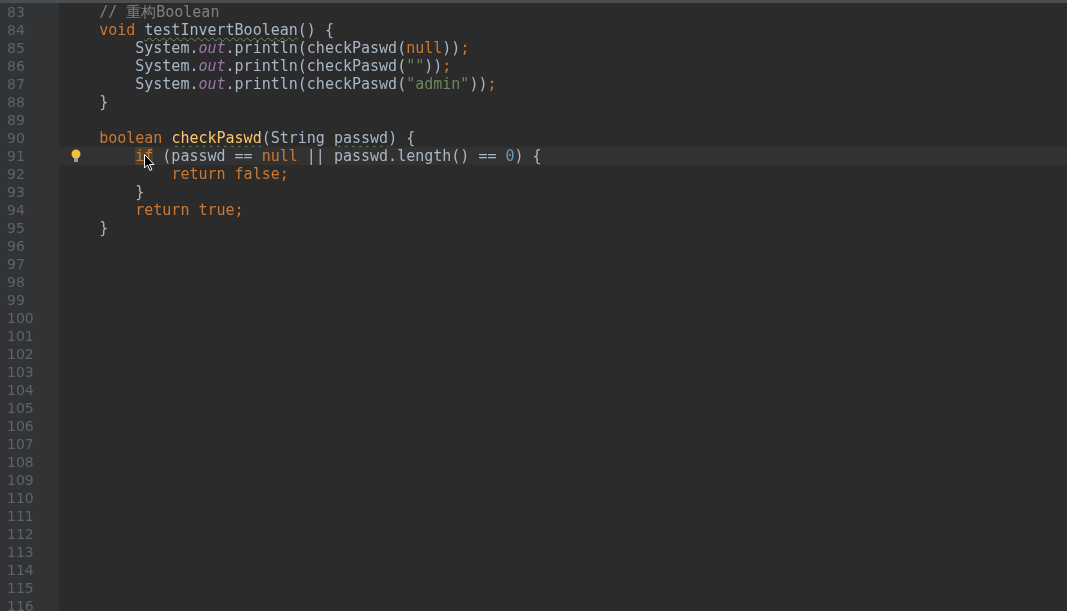 This screenshot has width=1067, height=611. Describe the element at coordinates (293, 66) in the screenshot. I see `code-line: System.out.println(checkPaswd(""));` at that location.